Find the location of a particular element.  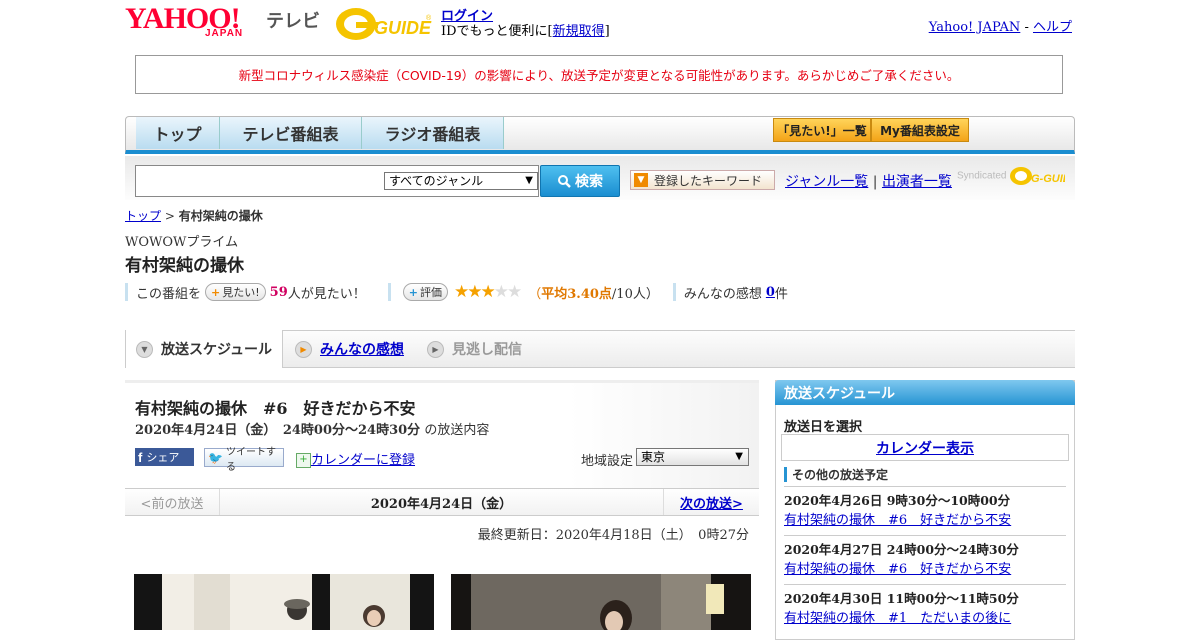

want-button: + 見たい! is located at coordinates (235, 292).